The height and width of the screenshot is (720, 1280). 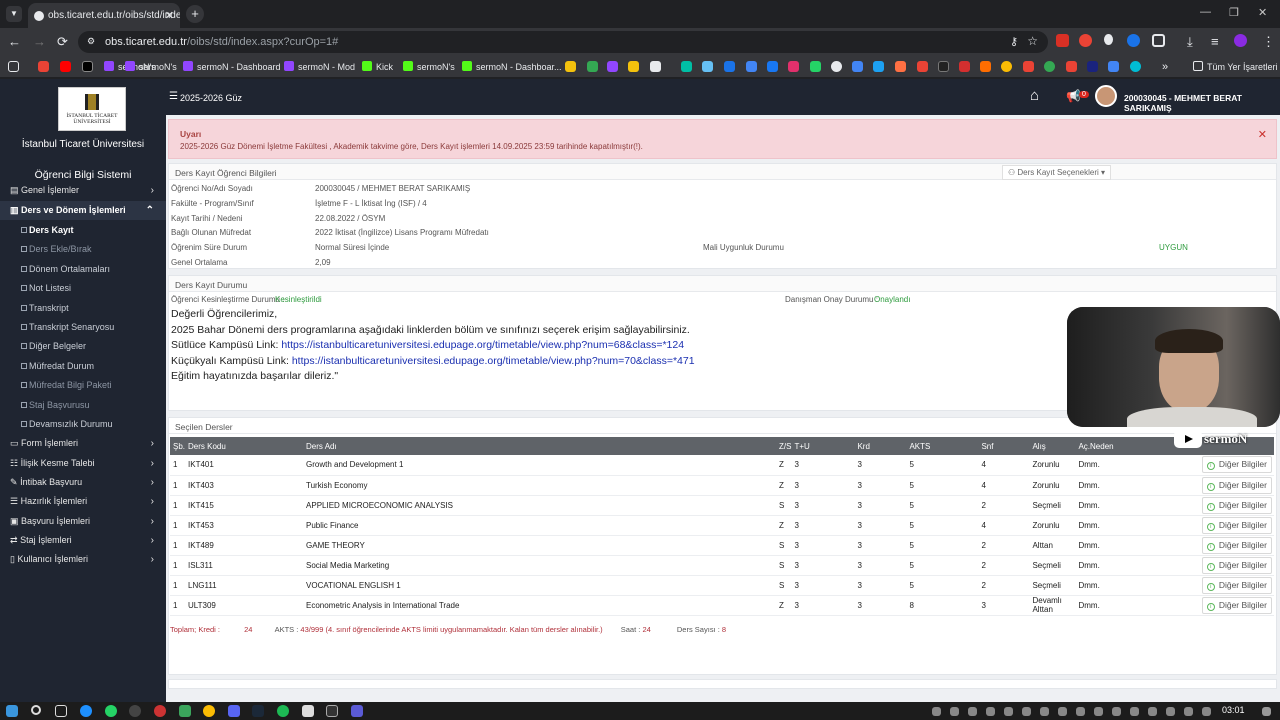 What do you see at coordinates (169, 15) in the screenshot?
I see `close-tab-icon: ✕` at bounding box center [169, 15].